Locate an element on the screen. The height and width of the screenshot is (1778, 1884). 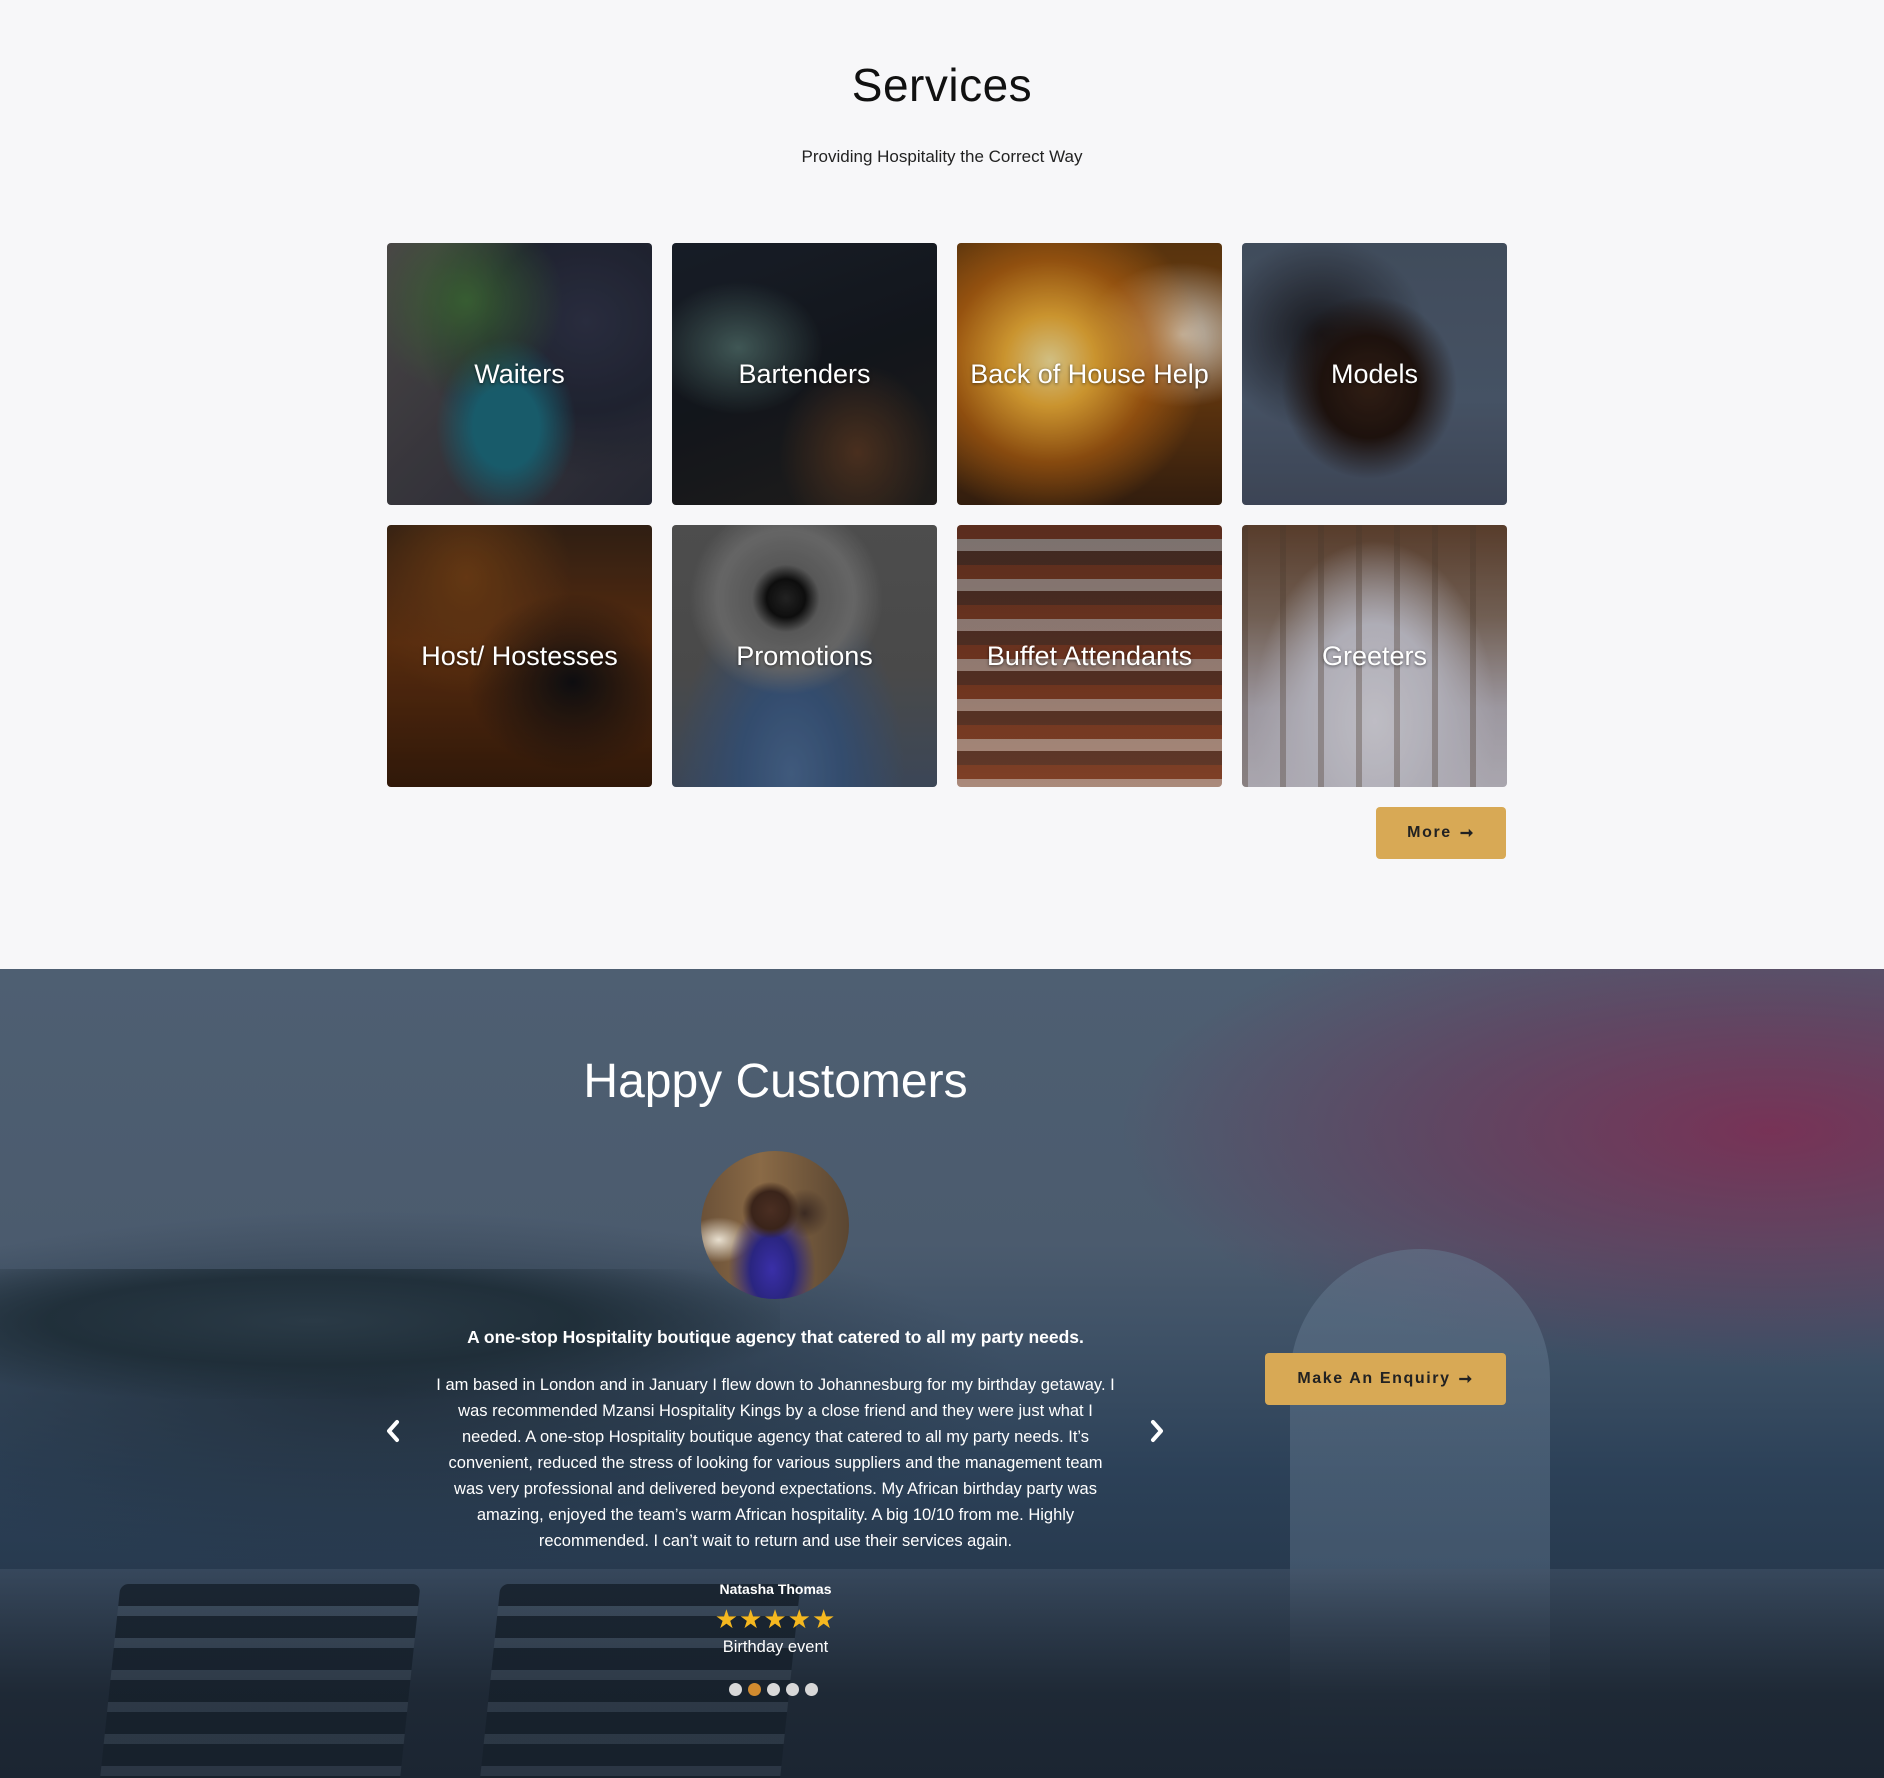
reviewer-event: Birthday event is located at coordinates (775, 1647).